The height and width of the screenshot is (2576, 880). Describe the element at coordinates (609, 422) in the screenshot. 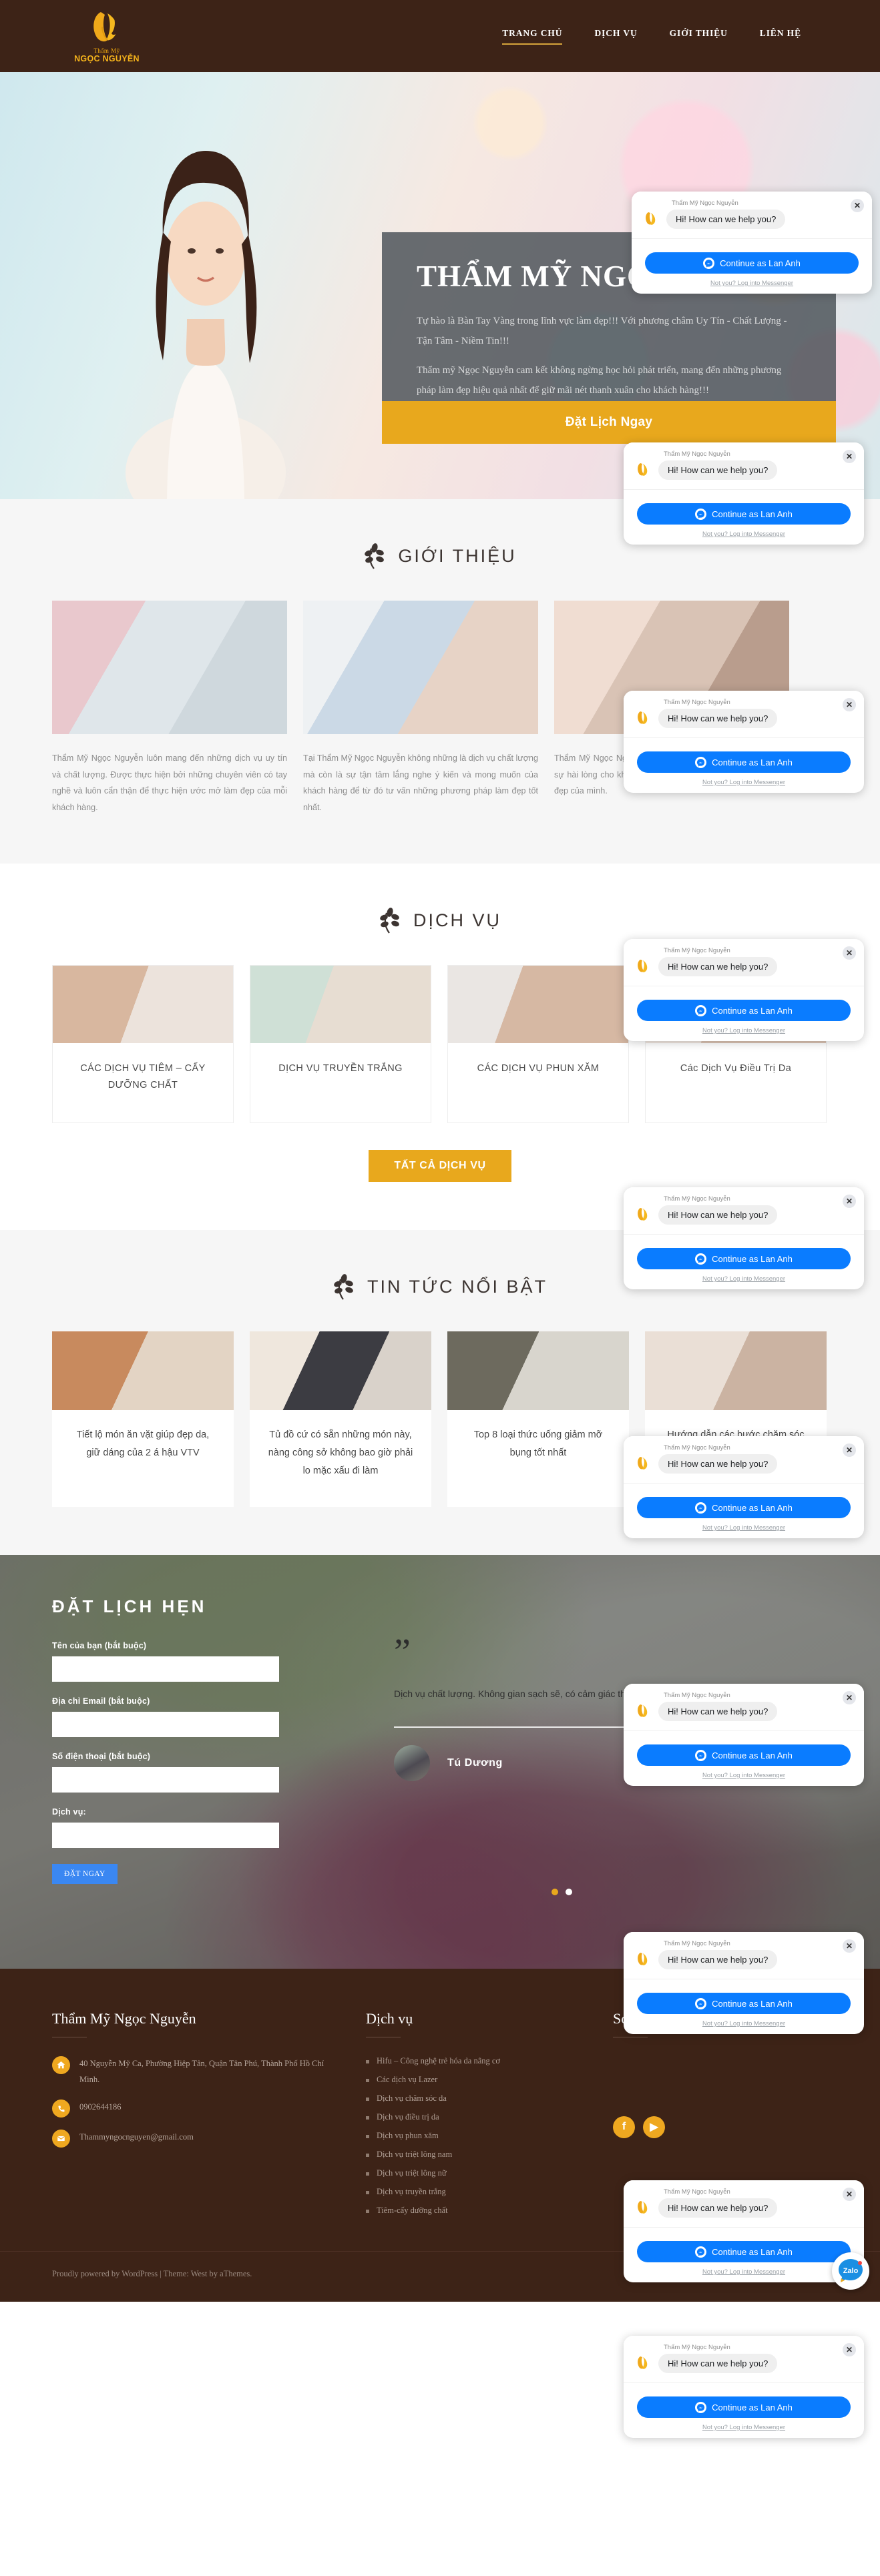

I see `hero-cta-button: Đặt Lịch Ngay` at that location.